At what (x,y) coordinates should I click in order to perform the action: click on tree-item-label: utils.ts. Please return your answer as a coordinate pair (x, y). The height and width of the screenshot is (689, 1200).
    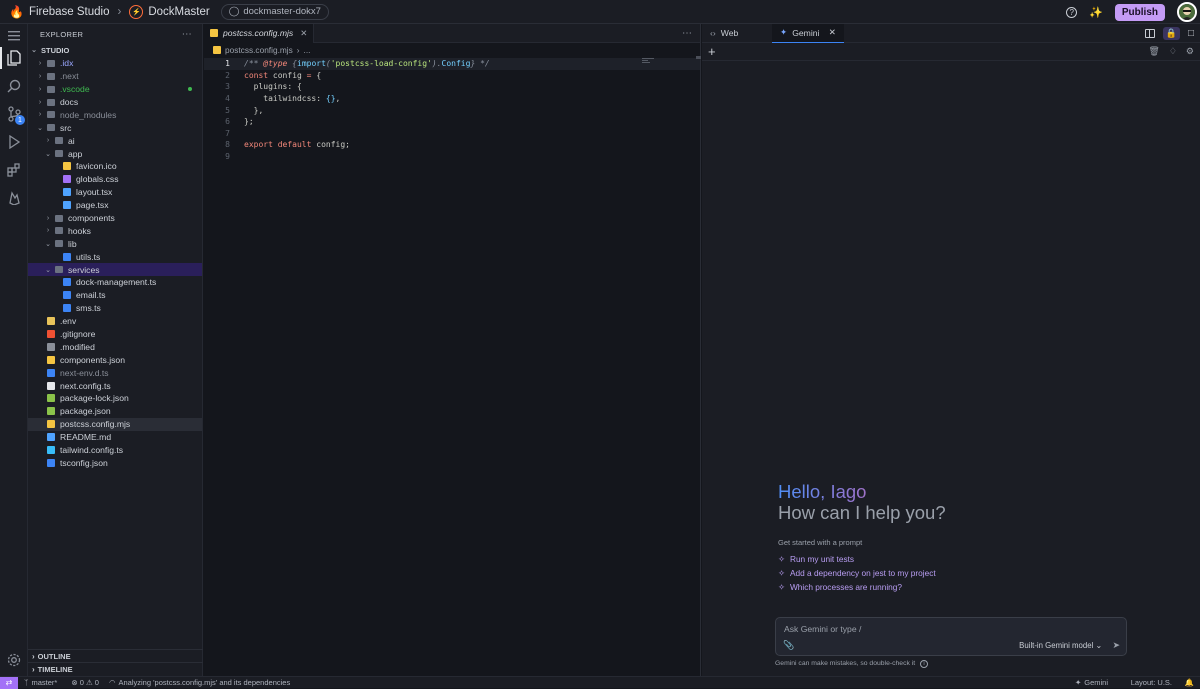
    Looking at the image, I should click on (88, 256).